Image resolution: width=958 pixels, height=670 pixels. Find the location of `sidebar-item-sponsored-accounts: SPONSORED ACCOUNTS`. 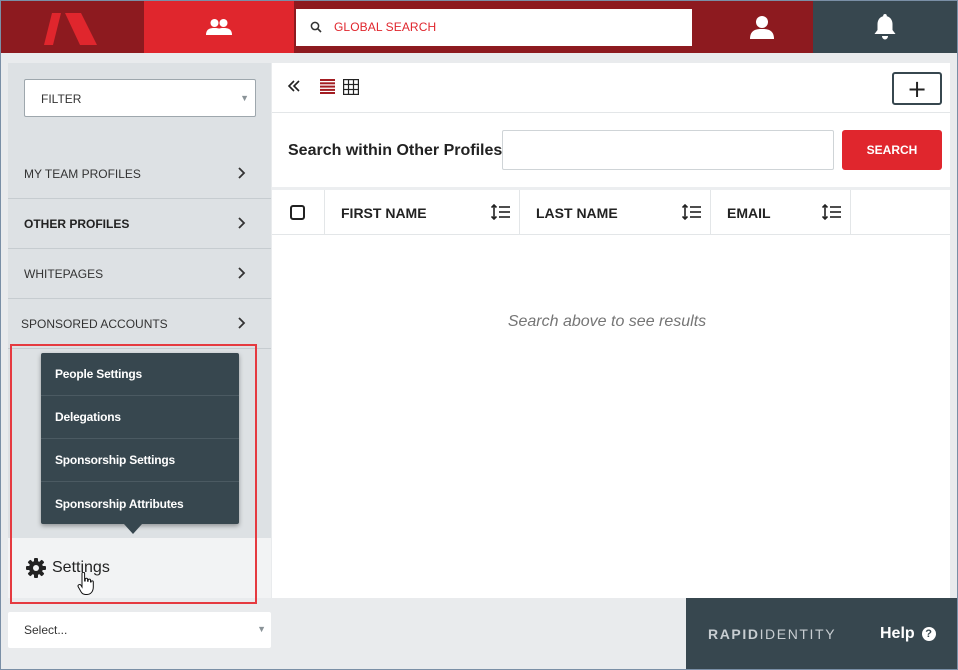

sidebar-item-sponsored-accounts: SPONSORED ACCOUNTS is located at coordinates (139, 324).